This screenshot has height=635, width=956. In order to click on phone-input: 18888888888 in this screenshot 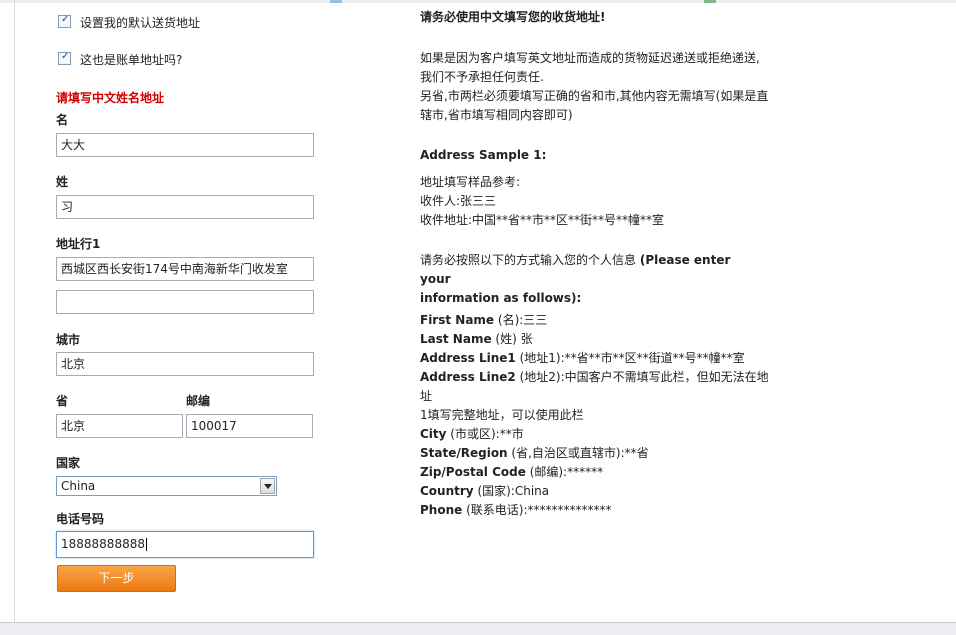, I will do `click(185, 544)`.